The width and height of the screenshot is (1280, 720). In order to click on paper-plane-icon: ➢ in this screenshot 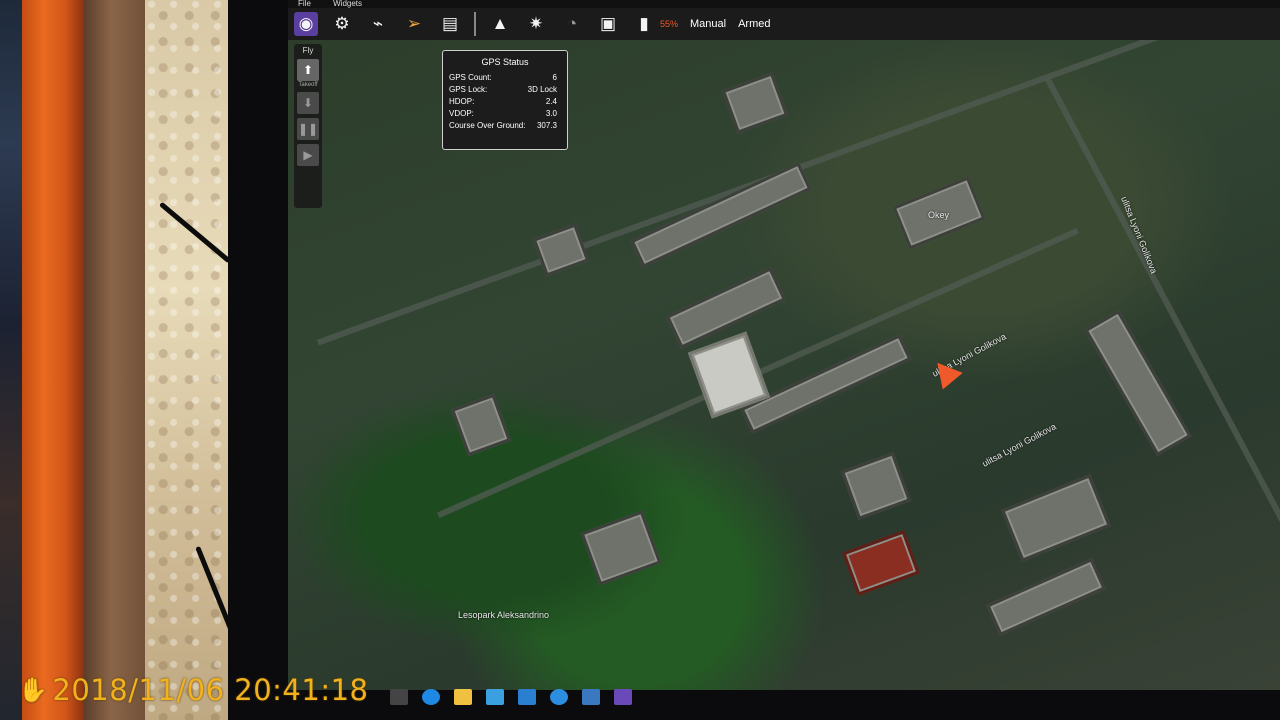, I will do `click(414, 24)`.